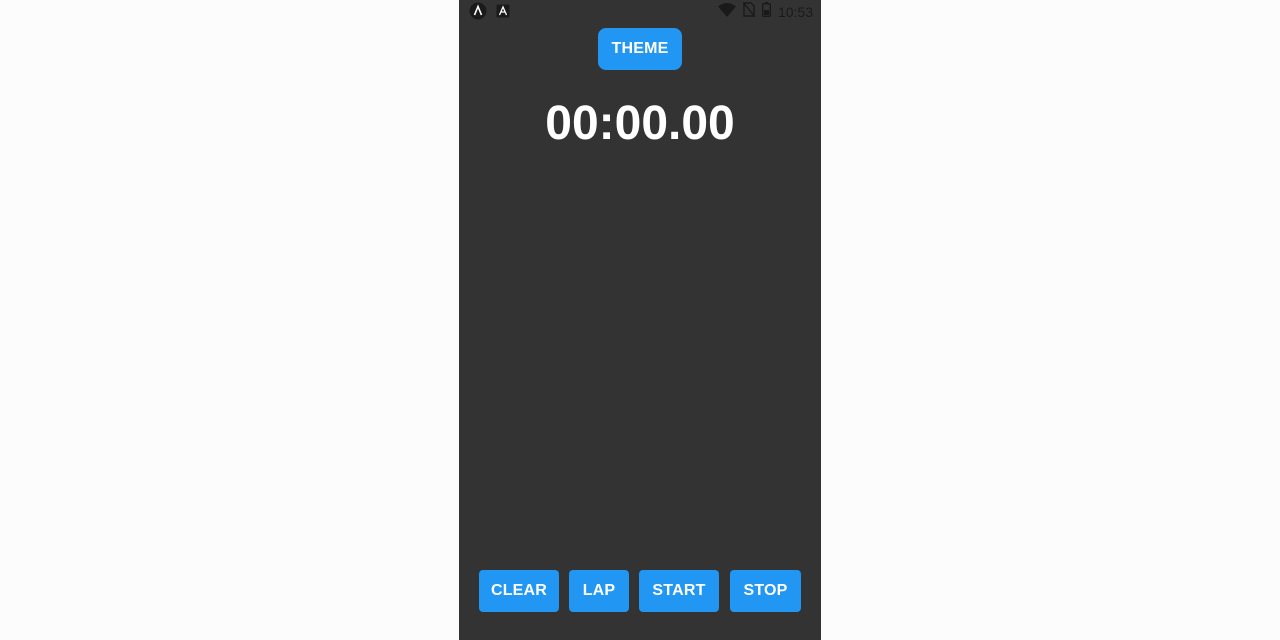 Image resolution: width=1280 pixels, height=640 pixels. I want to click on battery-icon, so click(766, 12).